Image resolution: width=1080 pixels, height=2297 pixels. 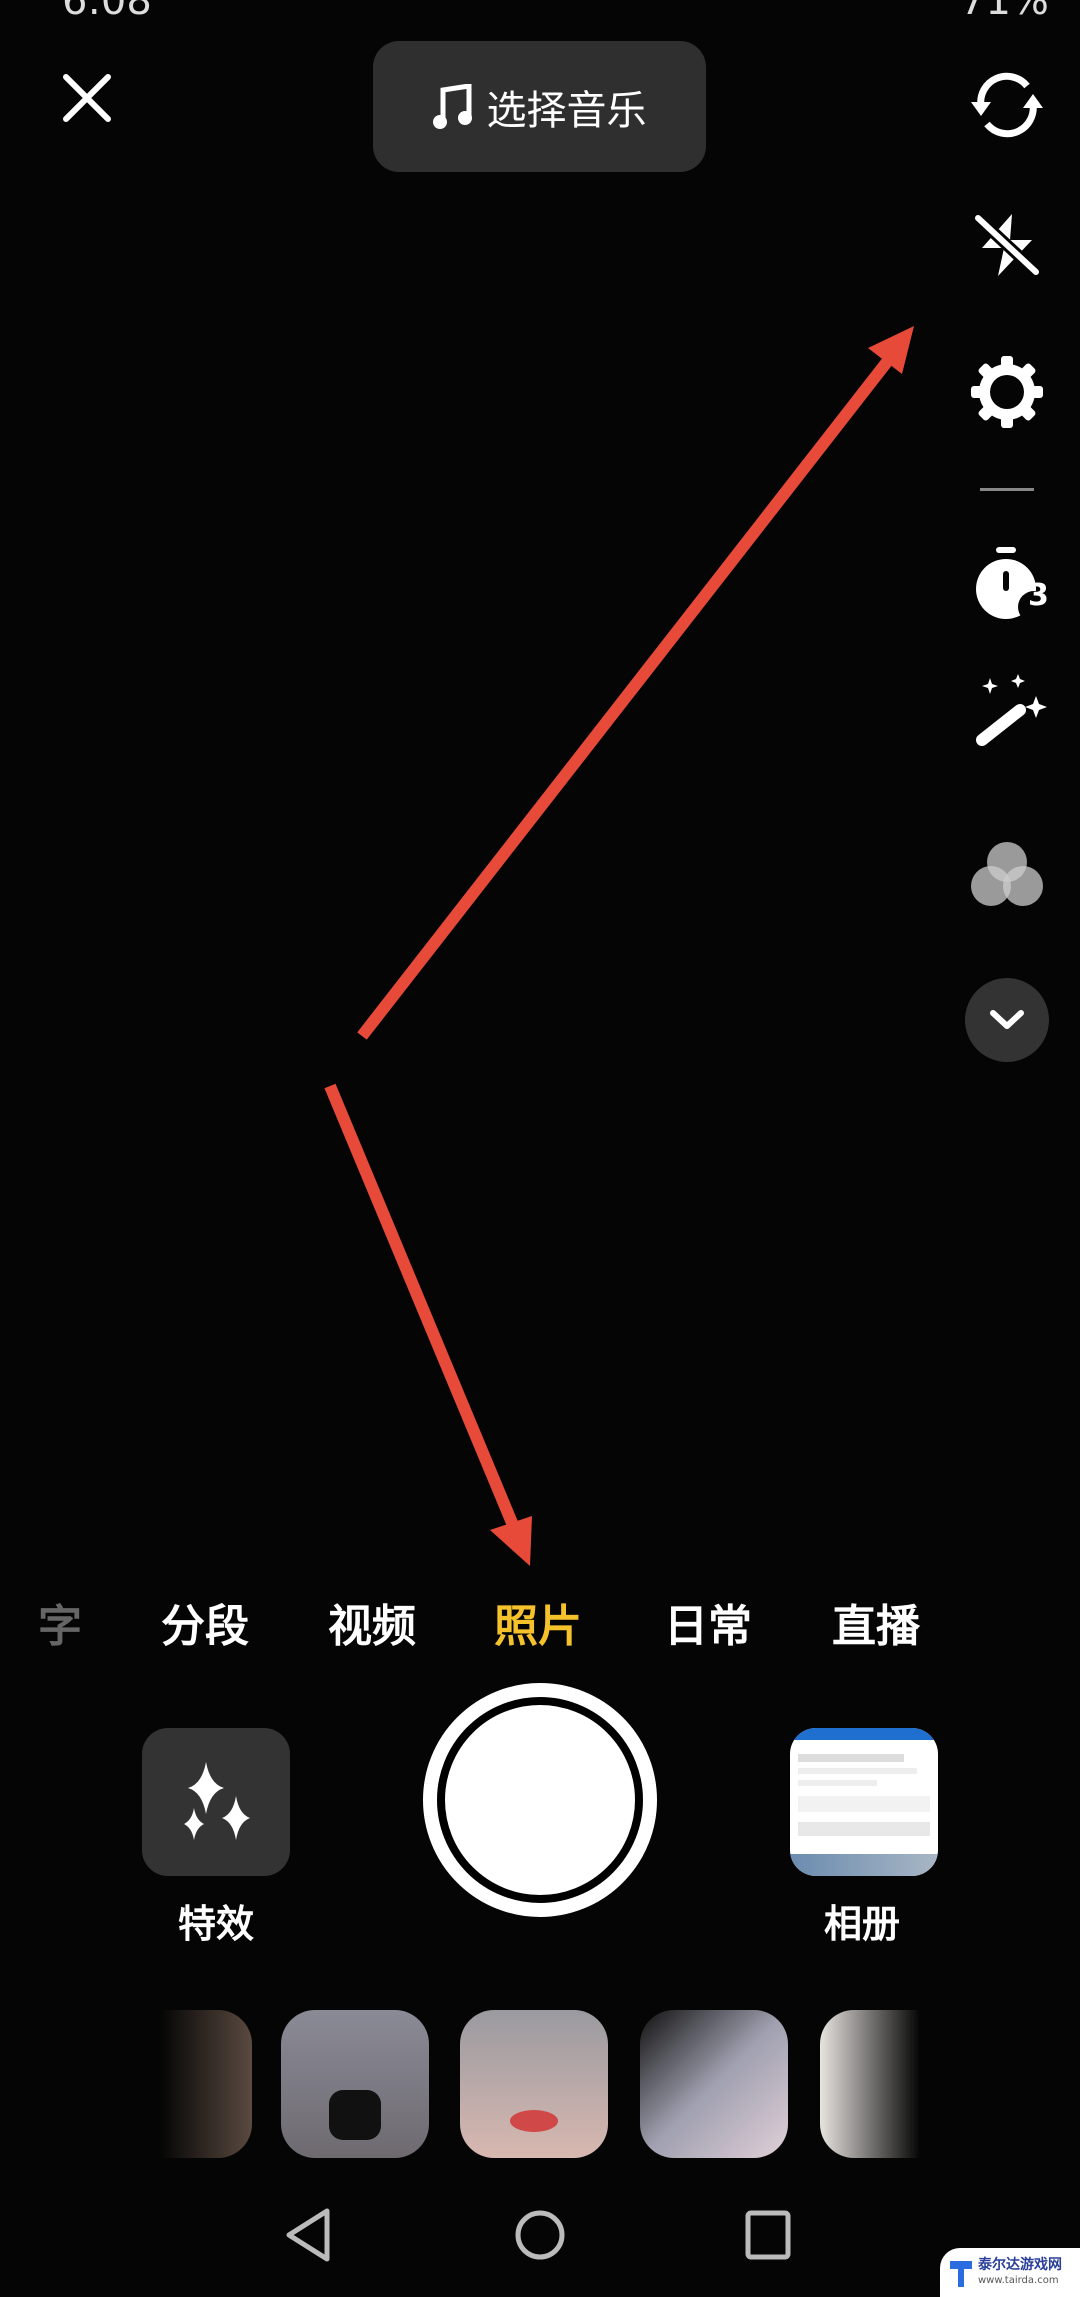 I want to click on effects-button, so click(x=216, y=1802).